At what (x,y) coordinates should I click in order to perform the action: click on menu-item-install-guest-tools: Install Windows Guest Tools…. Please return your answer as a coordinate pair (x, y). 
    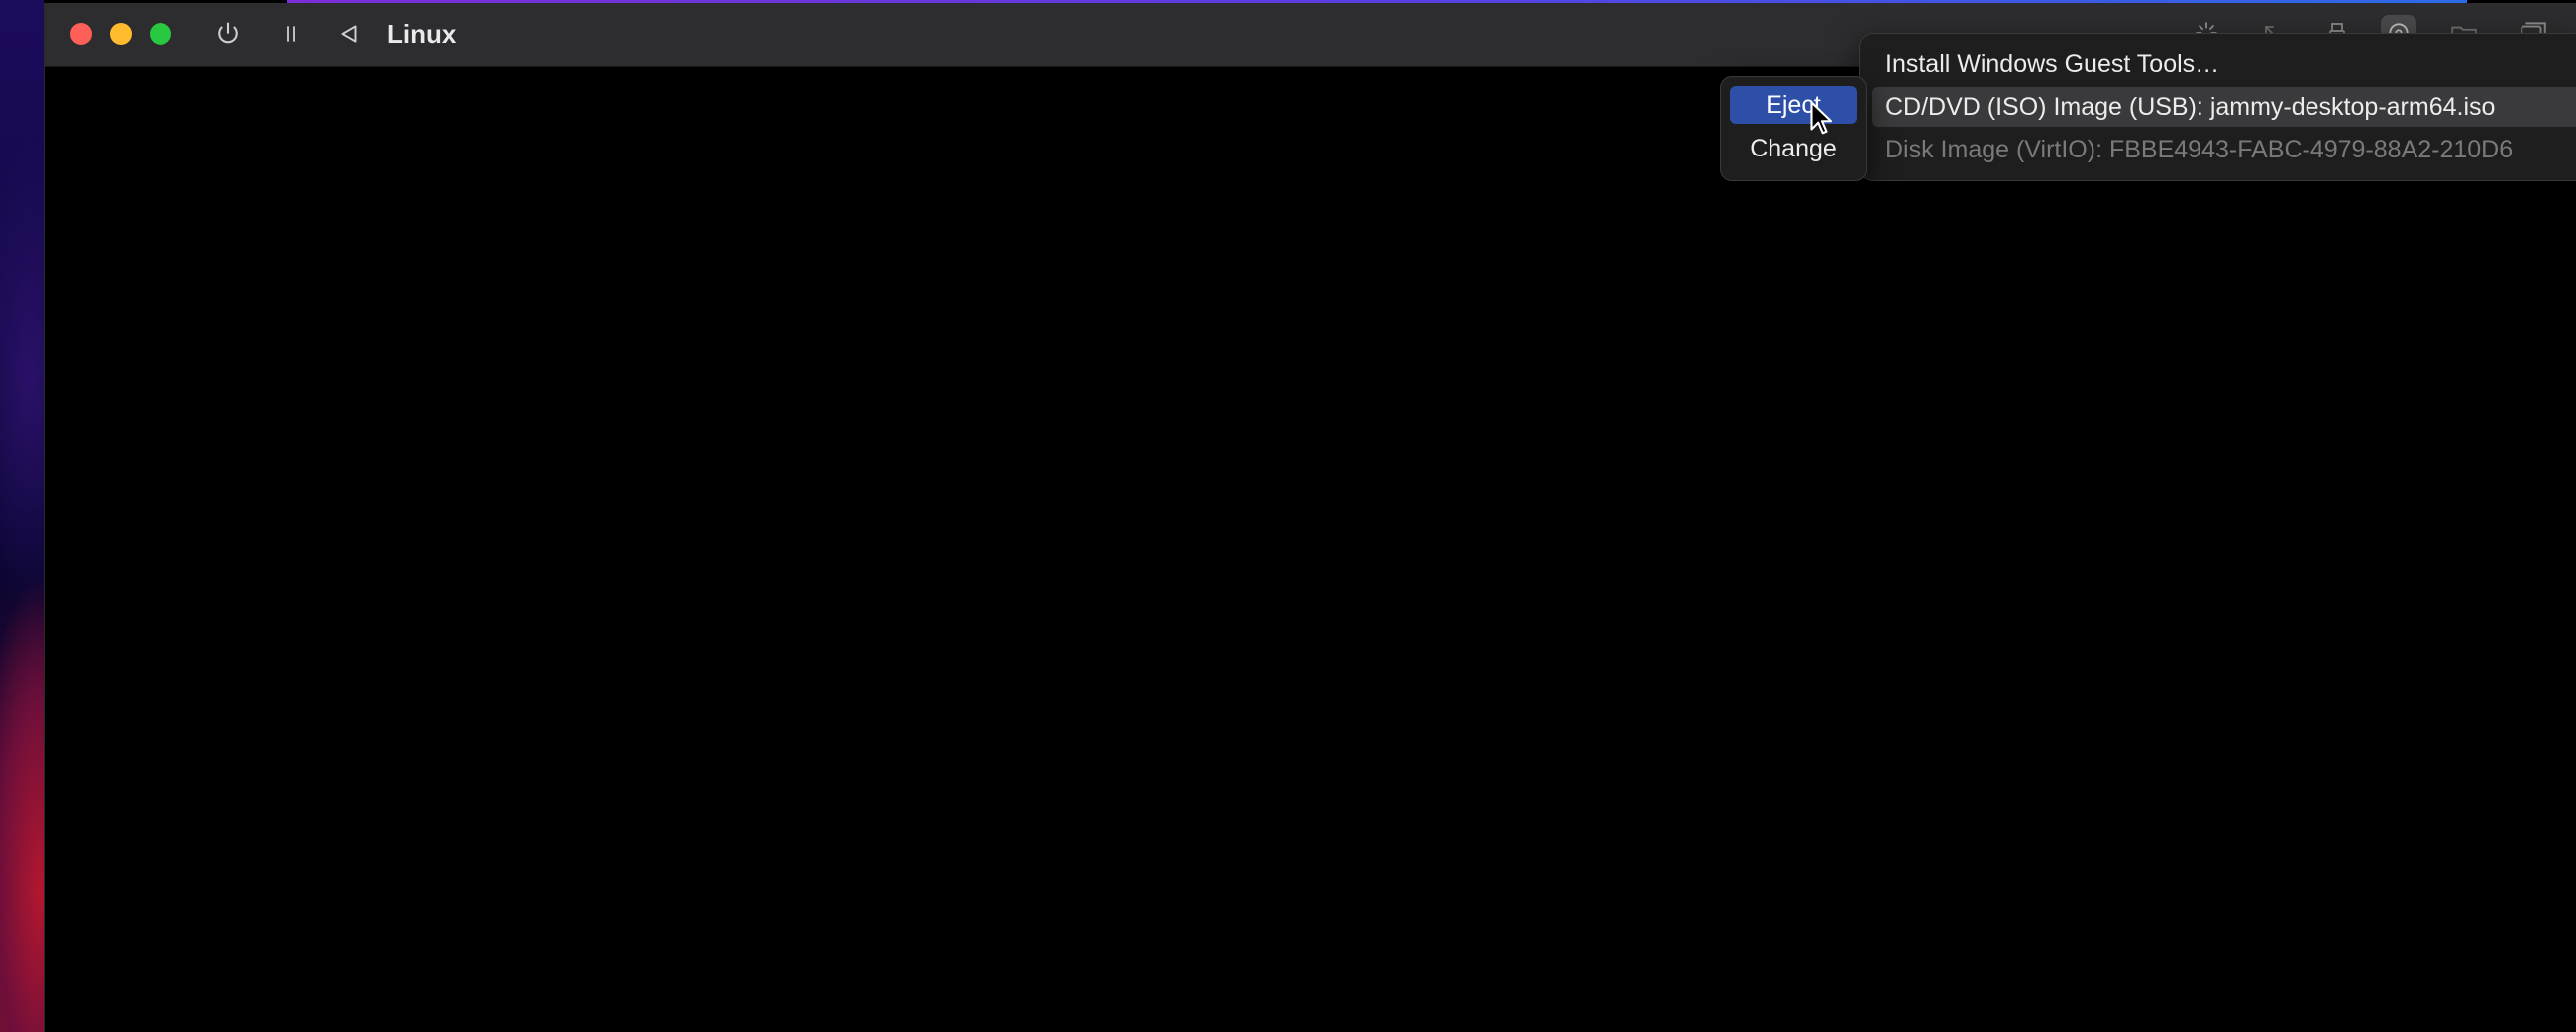
    Looking at the image, I should click on (2224, 64).